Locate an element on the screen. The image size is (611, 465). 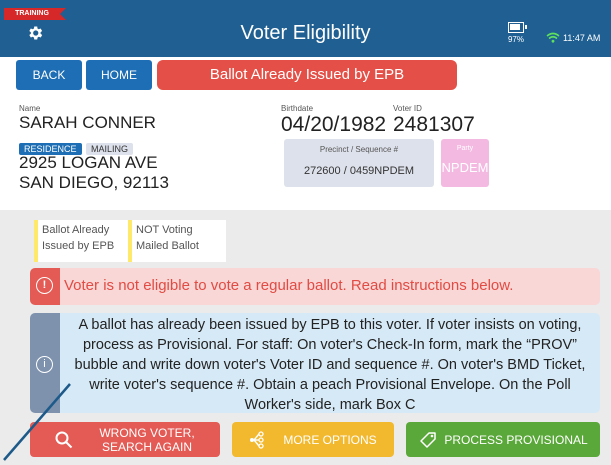
info-icon: i is located at coordinates (44, 364).